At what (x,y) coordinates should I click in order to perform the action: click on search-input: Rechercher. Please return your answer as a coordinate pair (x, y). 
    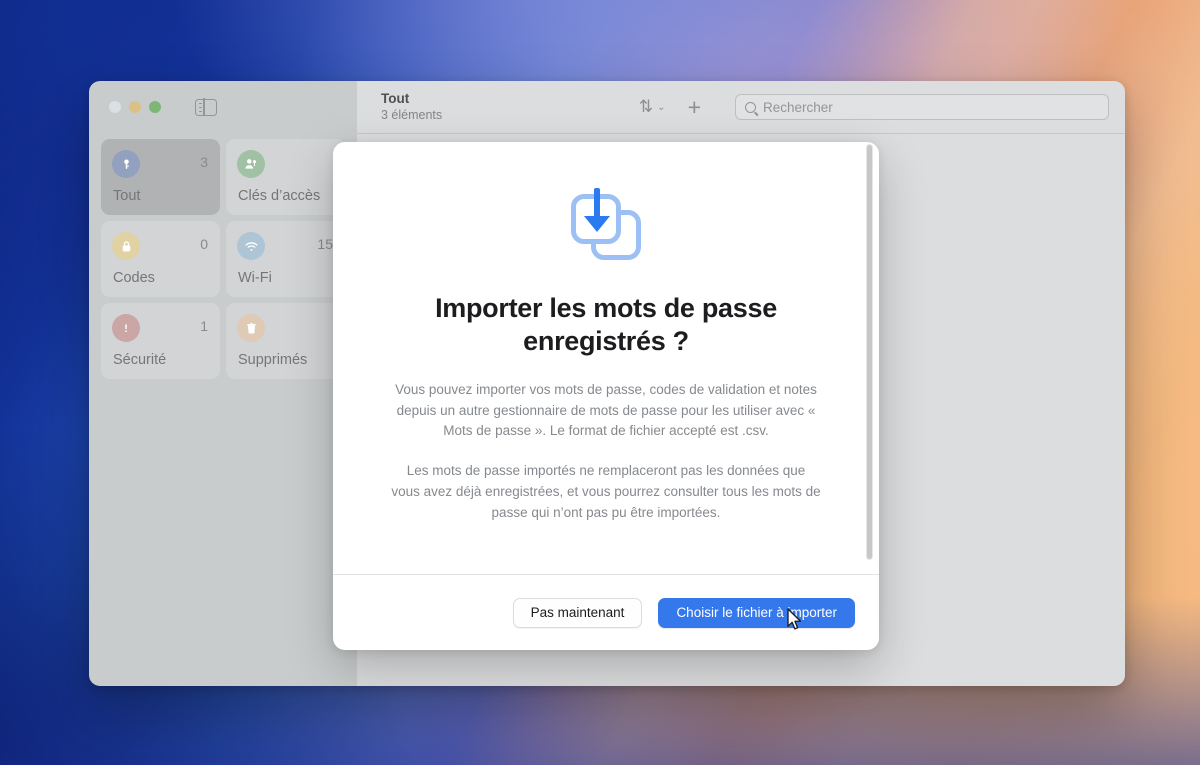
    Looking at the image, I should click on (922, 107).